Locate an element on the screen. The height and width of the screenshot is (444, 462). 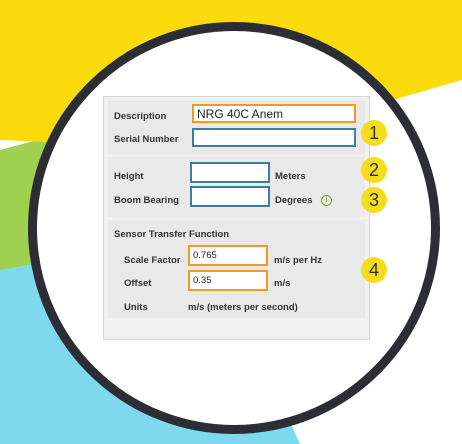
boom-bearing-input is located at coordinates (230, 196).